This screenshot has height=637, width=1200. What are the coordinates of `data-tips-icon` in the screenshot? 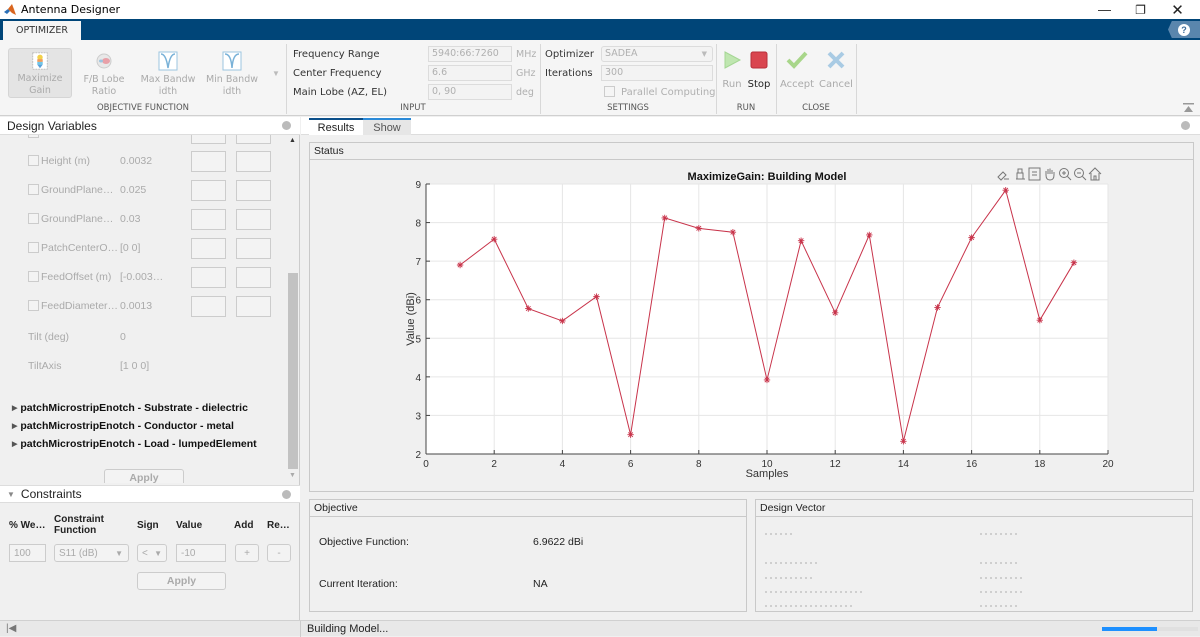 It's located at (1020, 174).